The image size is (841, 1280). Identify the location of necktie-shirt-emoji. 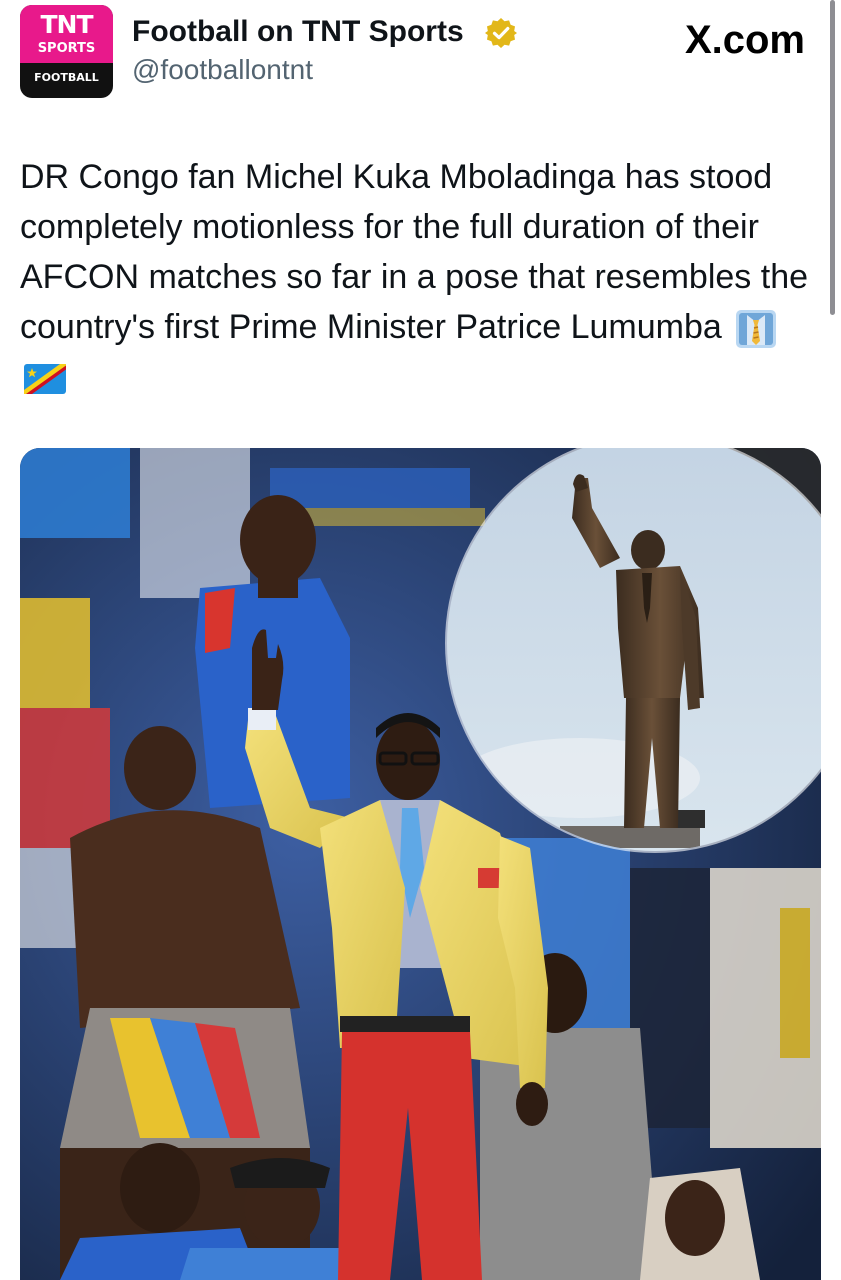
(756, 329).